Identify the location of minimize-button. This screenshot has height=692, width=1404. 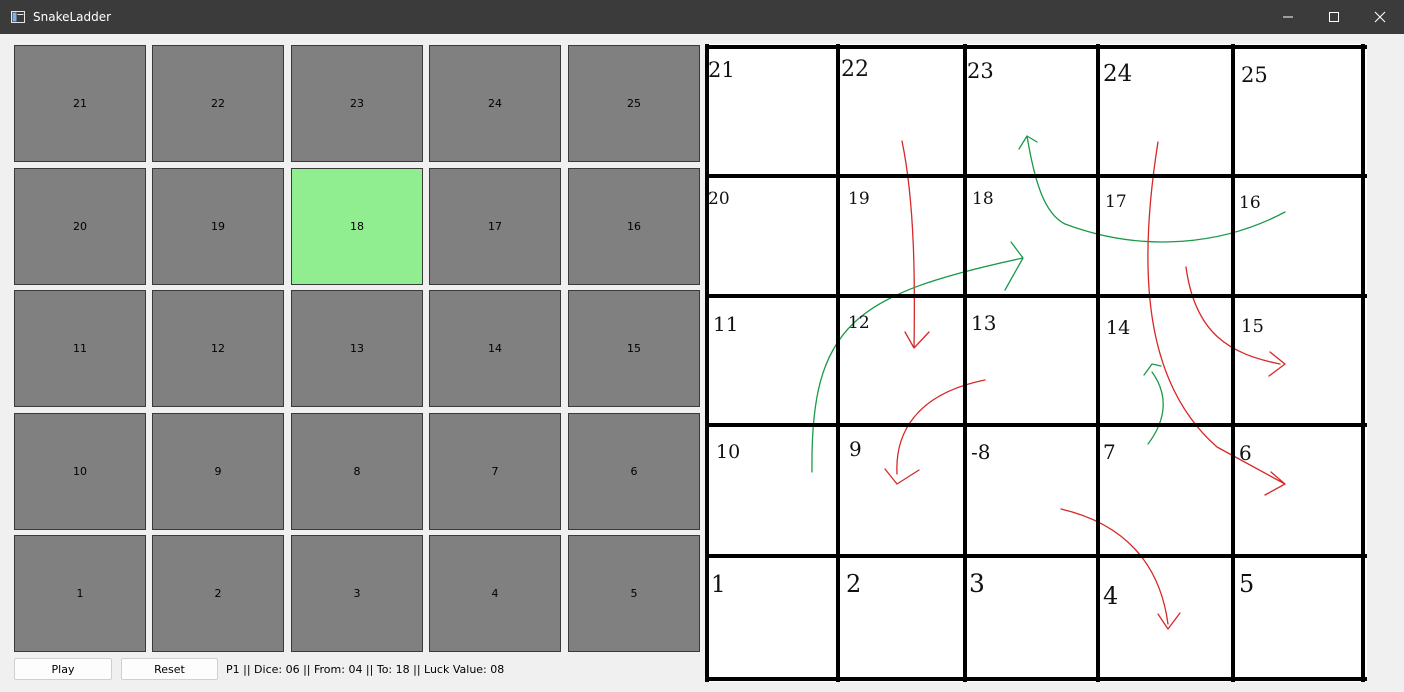
(1288, 17).